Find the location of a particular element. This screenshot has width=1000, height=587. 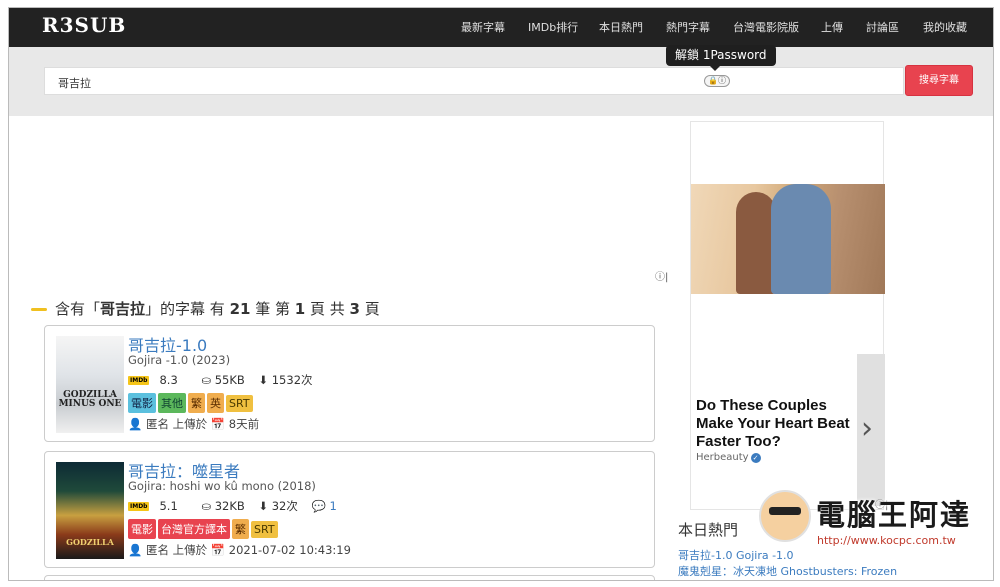

file-size: ⛀ 32KB is located at coordinates (223, 506).